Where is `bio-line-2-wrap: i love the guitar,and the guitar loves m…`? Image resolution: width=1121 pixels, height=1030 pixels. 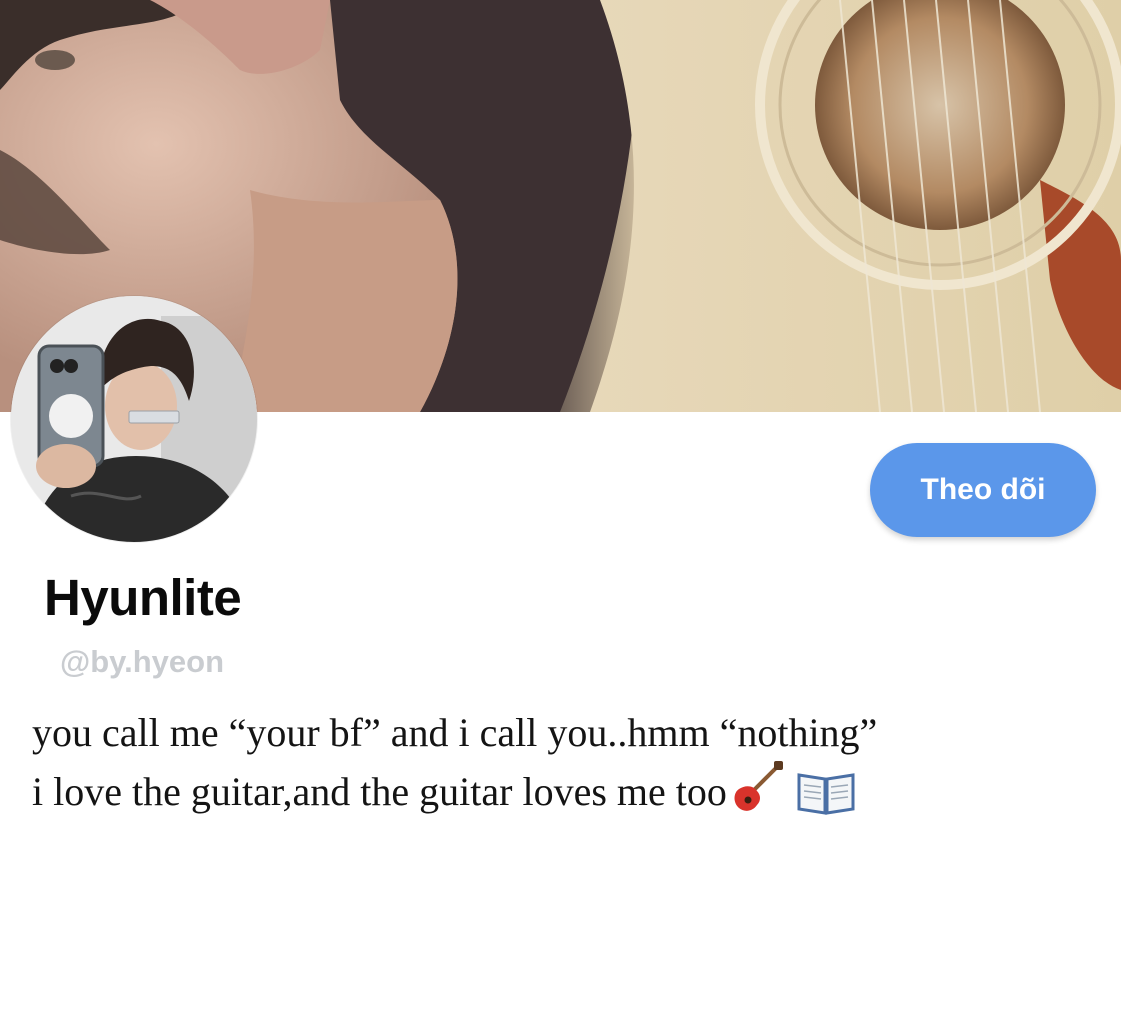 bio-line-2-wrap: i love the guitar,and the guitar loves m… is located at coordinates (562, 793).